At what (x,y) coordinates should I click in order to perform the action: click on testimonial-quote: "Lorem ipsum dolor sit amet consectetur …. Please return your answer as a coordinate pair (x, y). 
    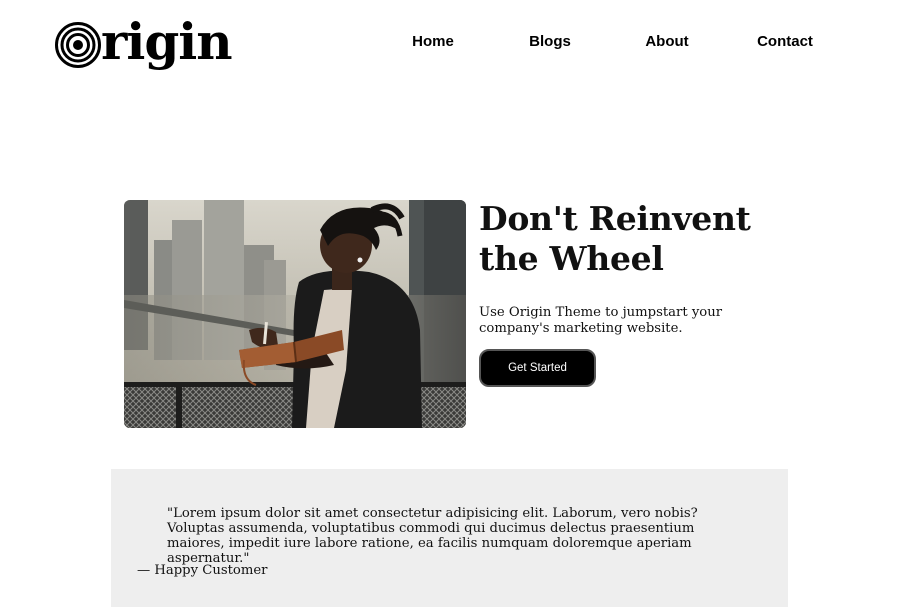
    Looking at the image, I should click on (432, 536).